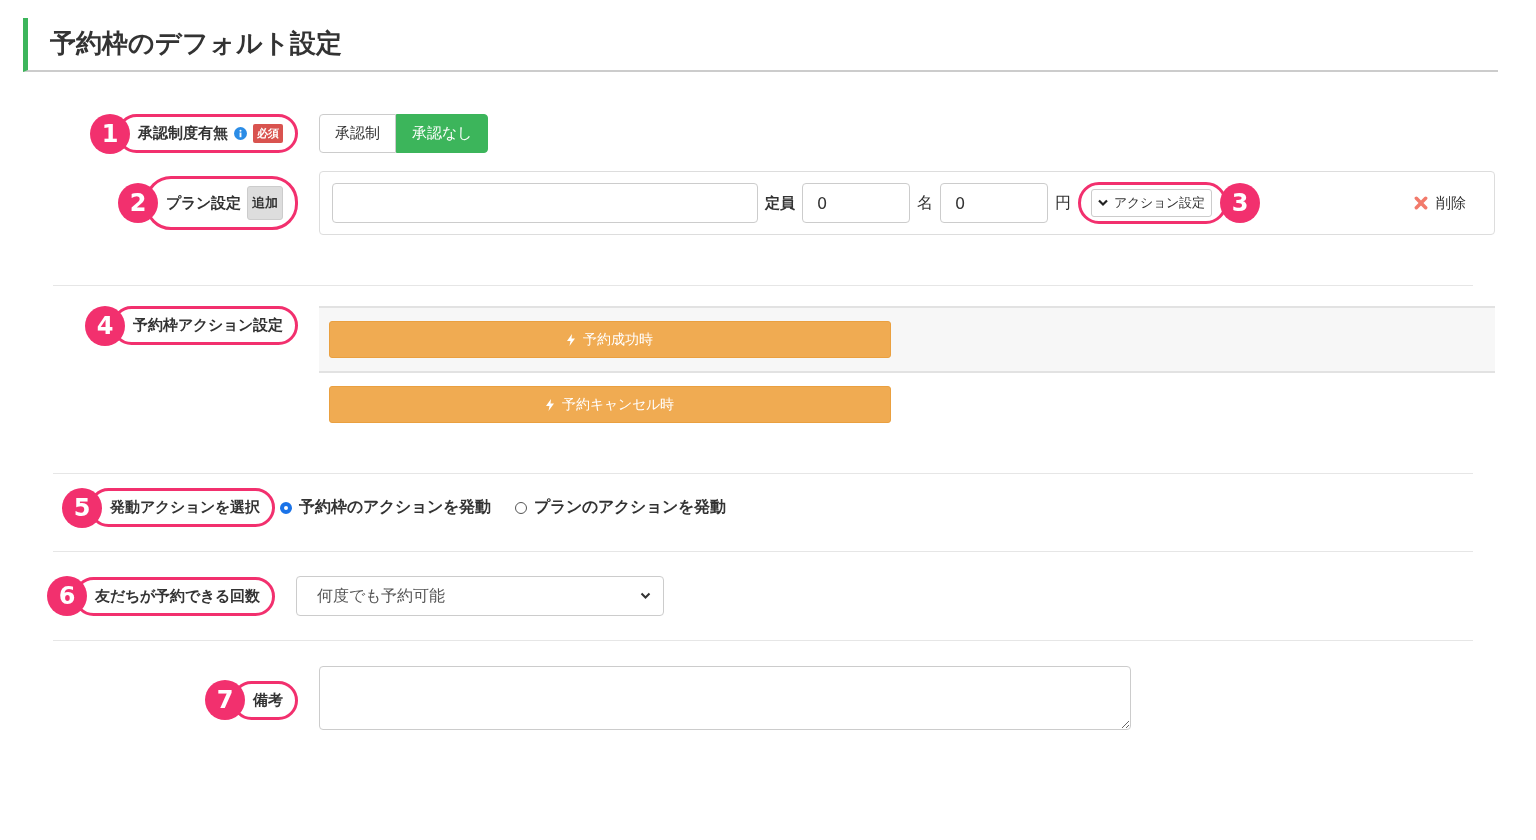  What do you see at coordinates (1240, 203) in the screenshot?
I see `callout-number: 3` at bounding box center [1240, 203].